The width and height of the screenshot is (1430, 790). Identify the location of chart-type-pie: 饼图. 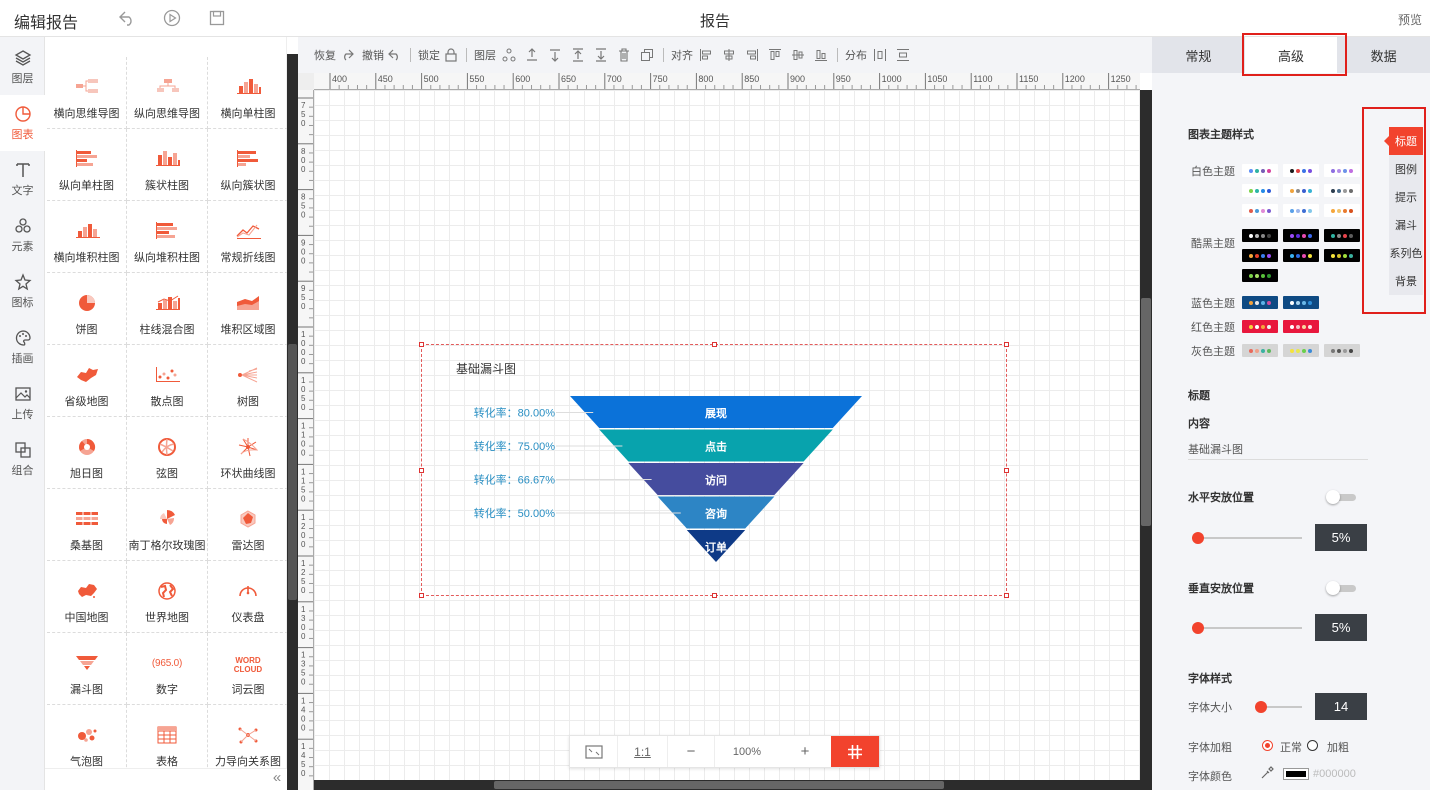
(87, 309).